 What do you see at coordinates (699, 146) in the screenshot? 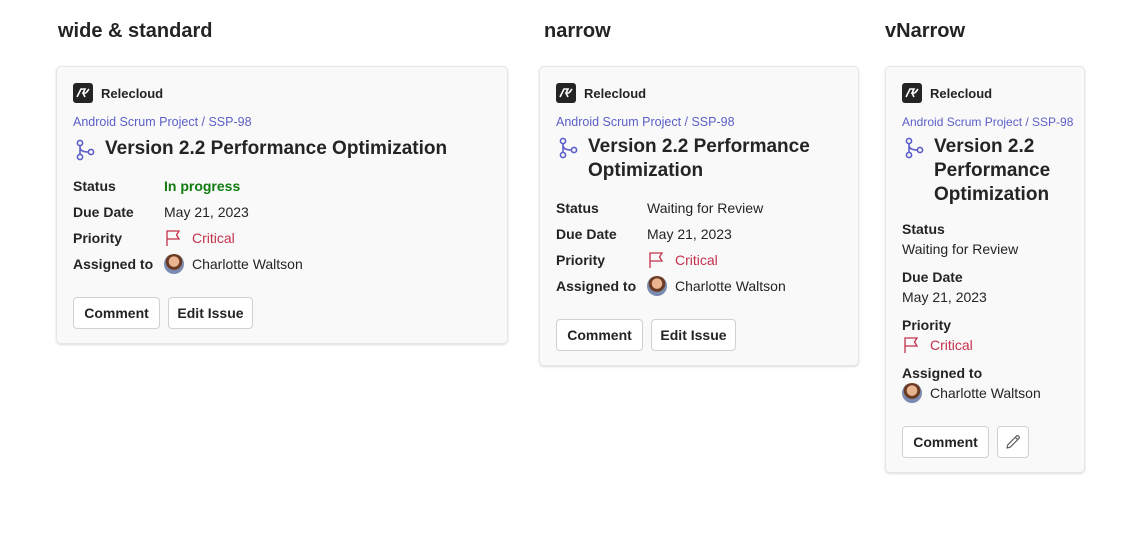
I see `issue-title-line: Version 2.2 Performance` at bounding box center [699, 146].